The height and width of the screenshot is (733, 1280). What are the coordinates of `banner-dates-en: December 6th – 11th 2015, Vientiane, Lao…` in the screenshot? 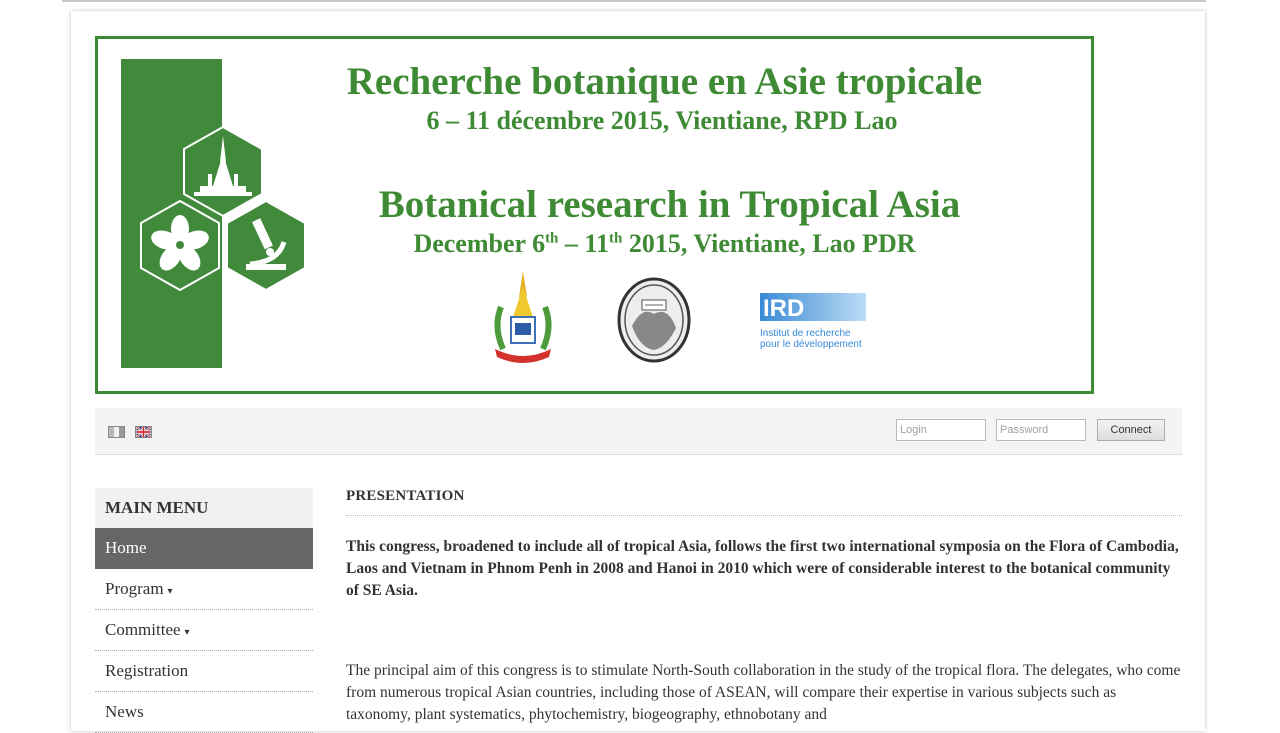 It's located at (664, 243).